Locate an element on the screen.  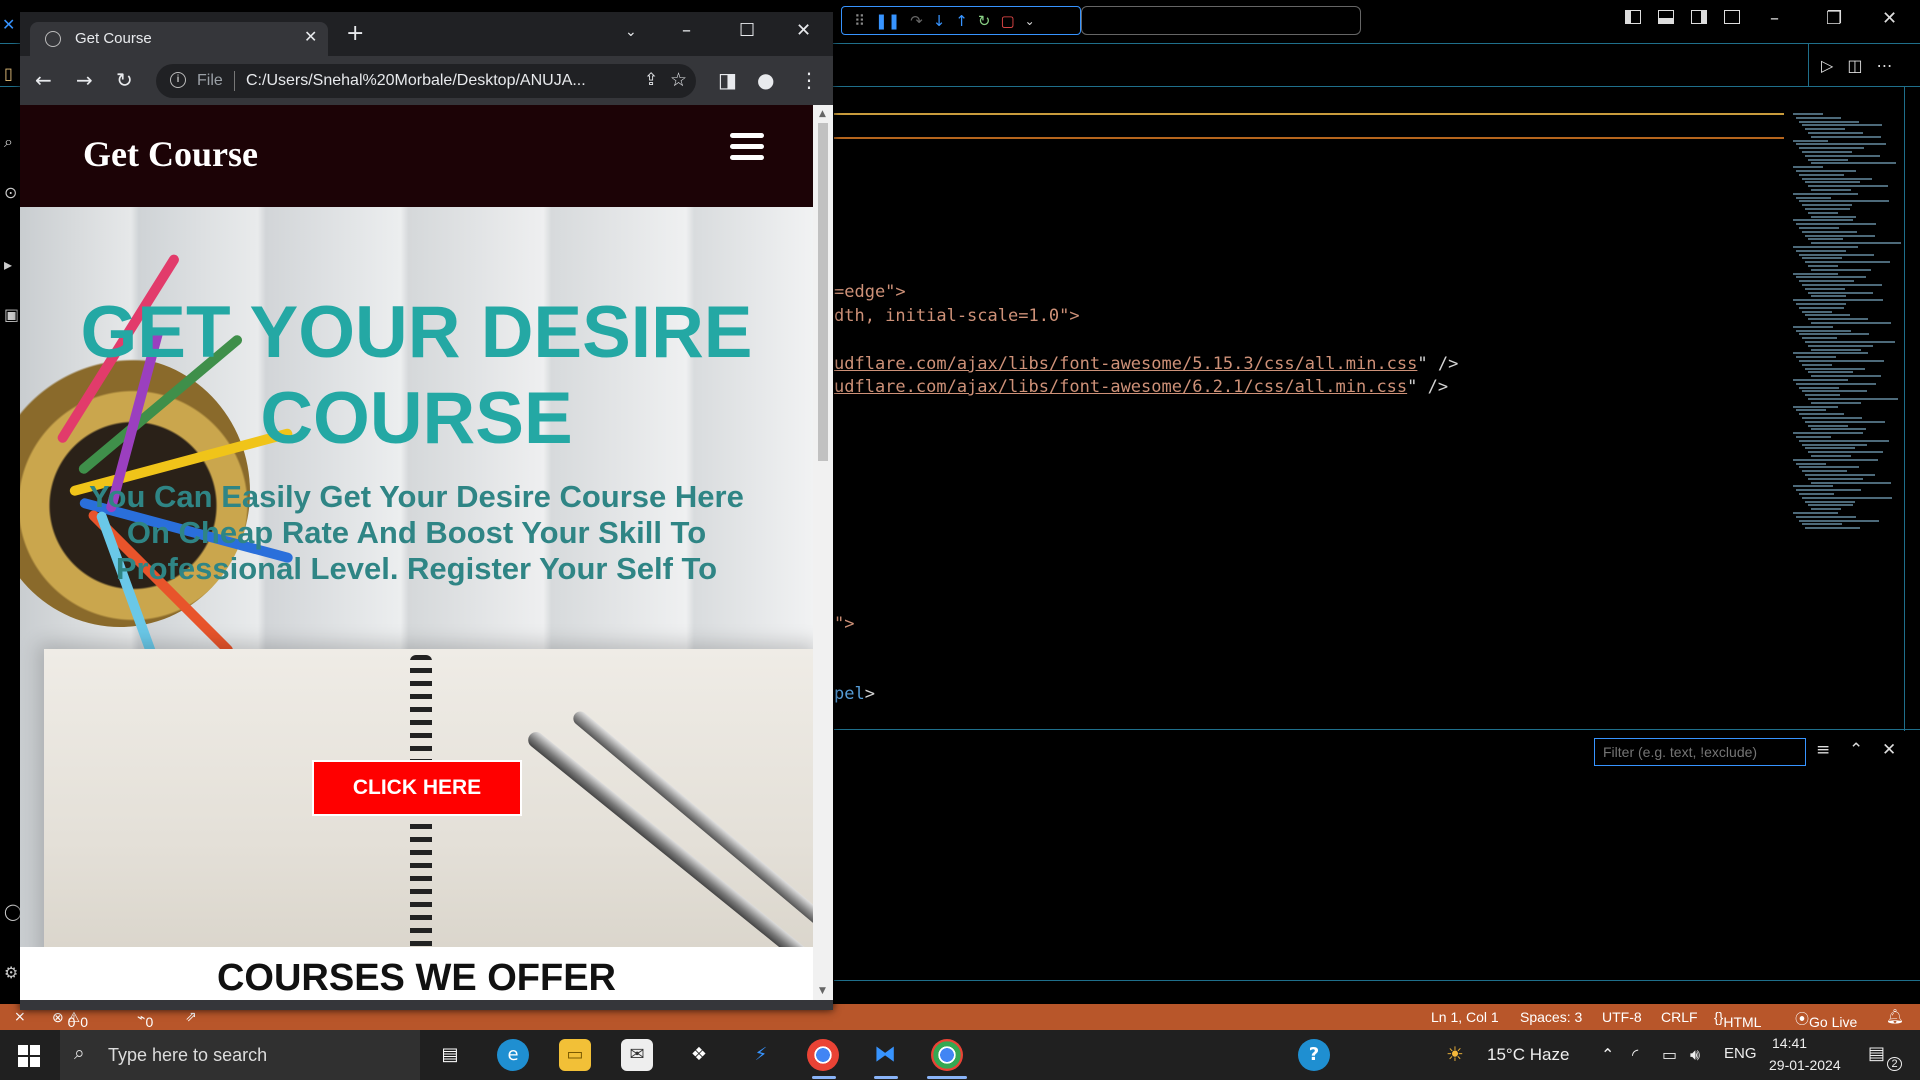
code-line: =edge"> is located at coordinates (870, 292).